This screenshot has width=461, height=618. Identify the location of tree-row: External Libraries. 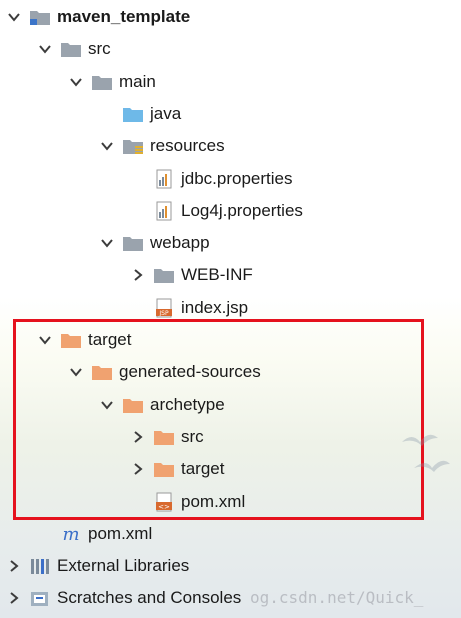
(230, 566).